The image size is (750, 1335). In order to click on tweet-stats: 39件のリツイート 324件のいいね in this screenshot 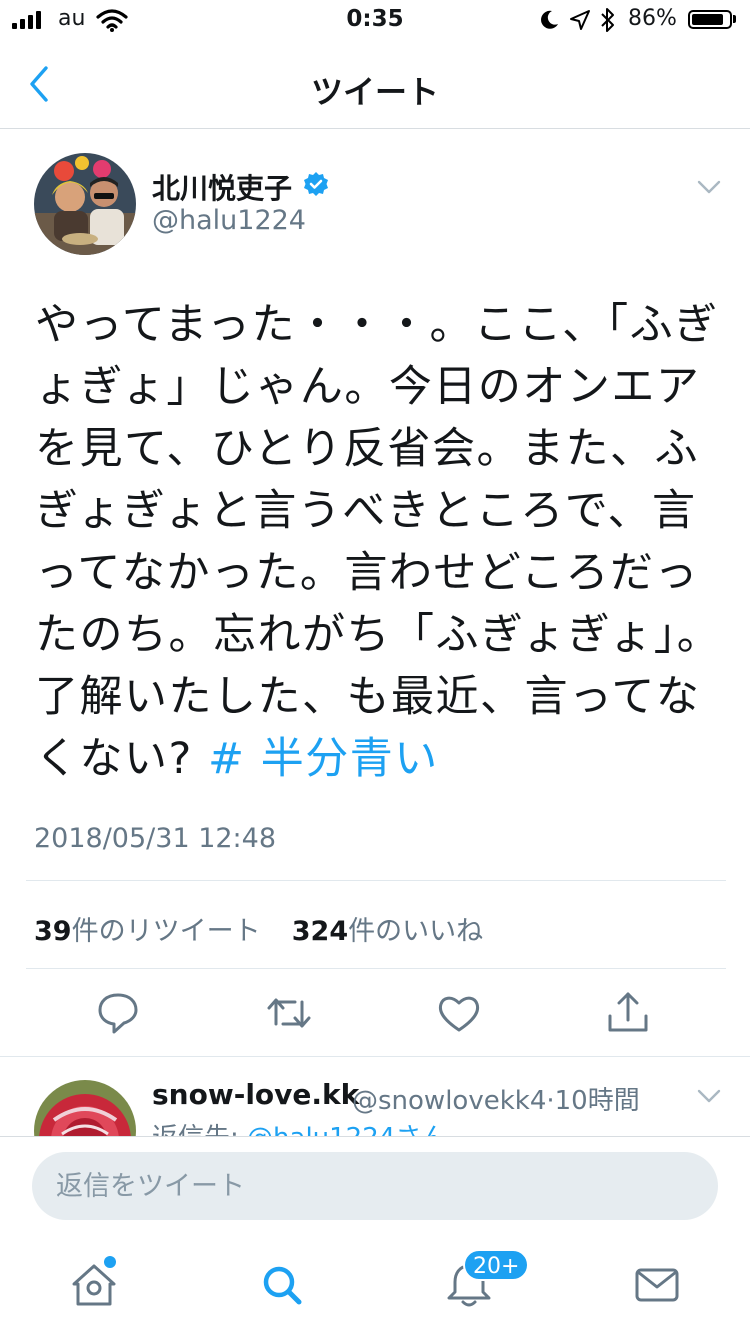, I will do `click(258, 928)`.